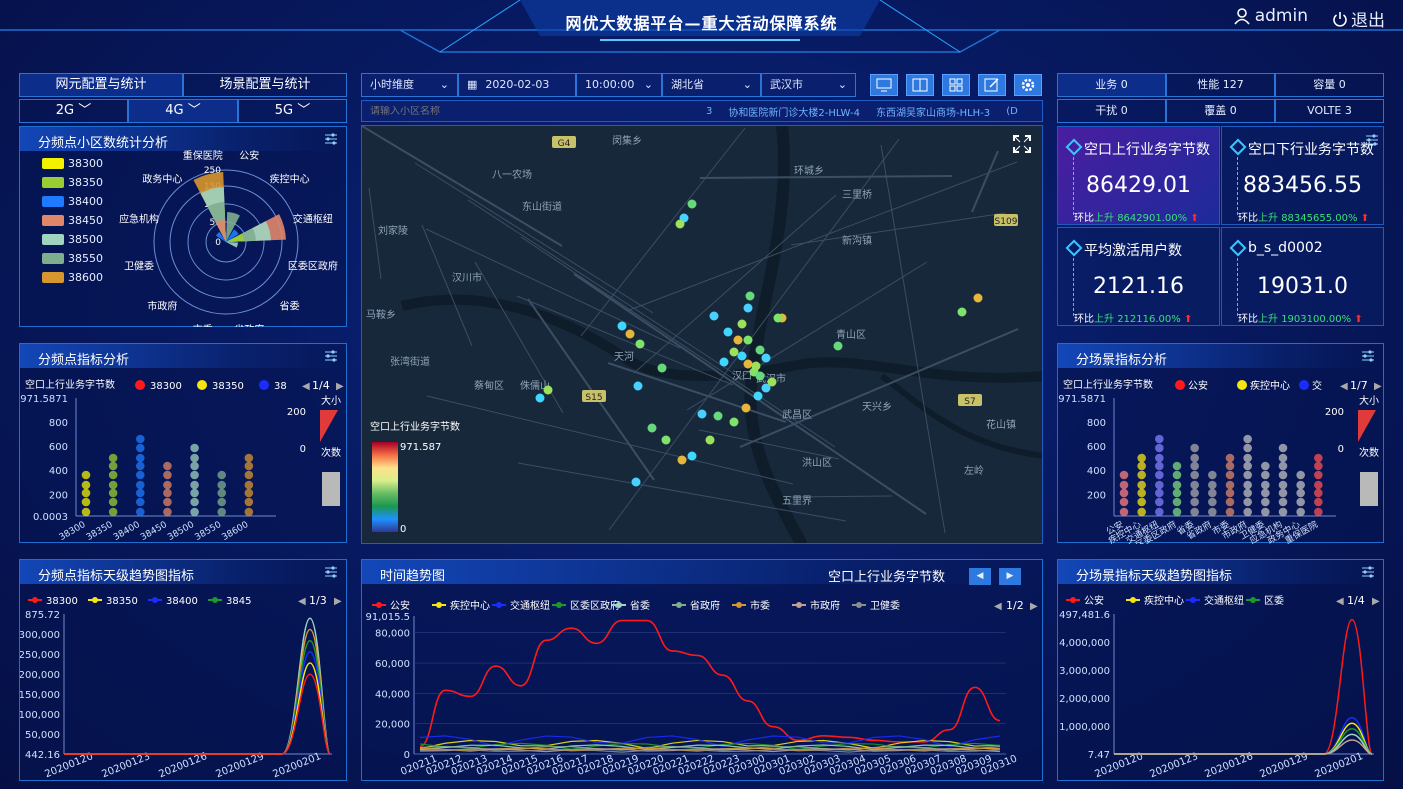 This screenshot has width=1403, height=789. I want to click on ticker-item: 东西湖吴家山商场-HLH-3, so click(933, 111).